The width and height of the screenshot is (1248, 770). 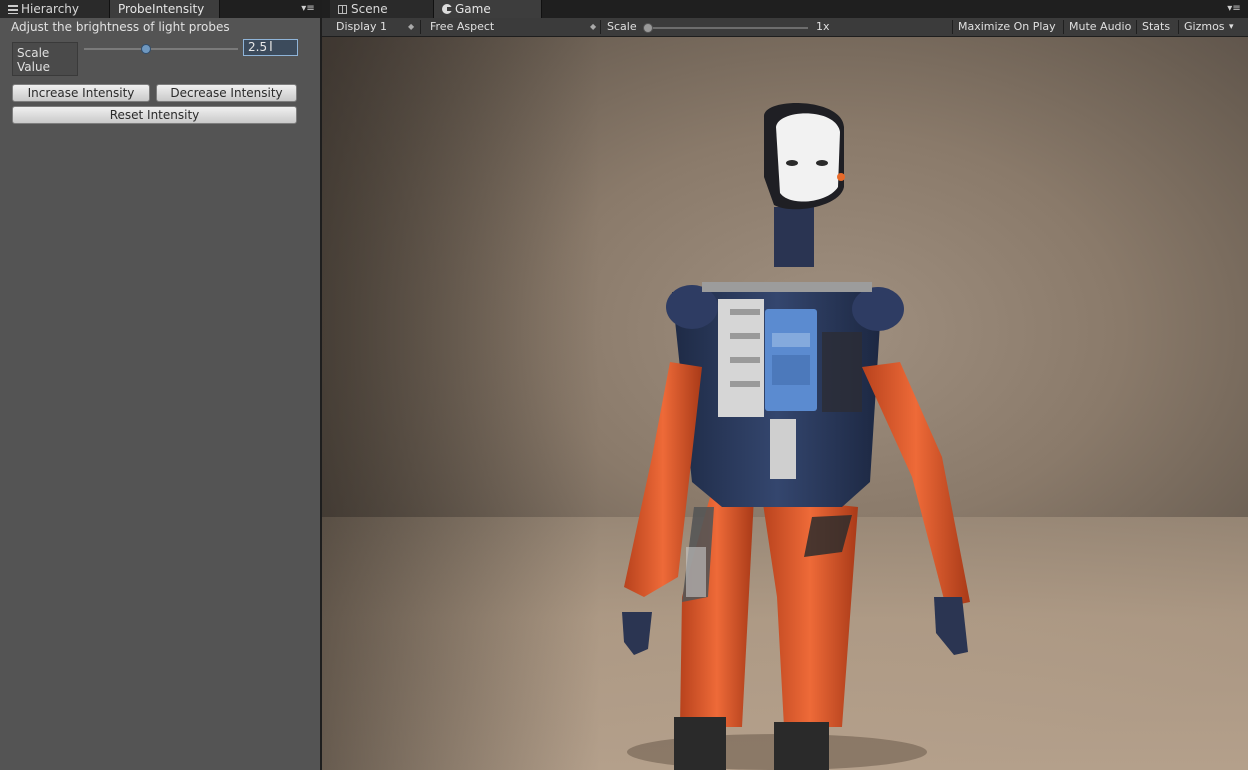 I want to click on display-dropdown: Display 1, so click(x=361, y=27).